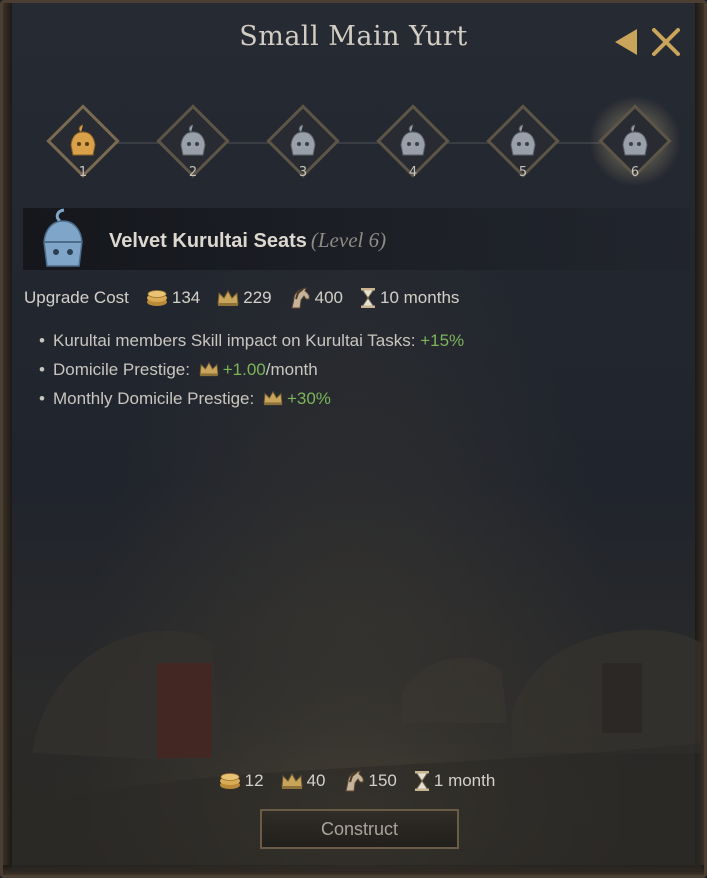 This screenshot has height=878, width=707. I want to click on time-cost-value: 10 months, so click(420, 297).